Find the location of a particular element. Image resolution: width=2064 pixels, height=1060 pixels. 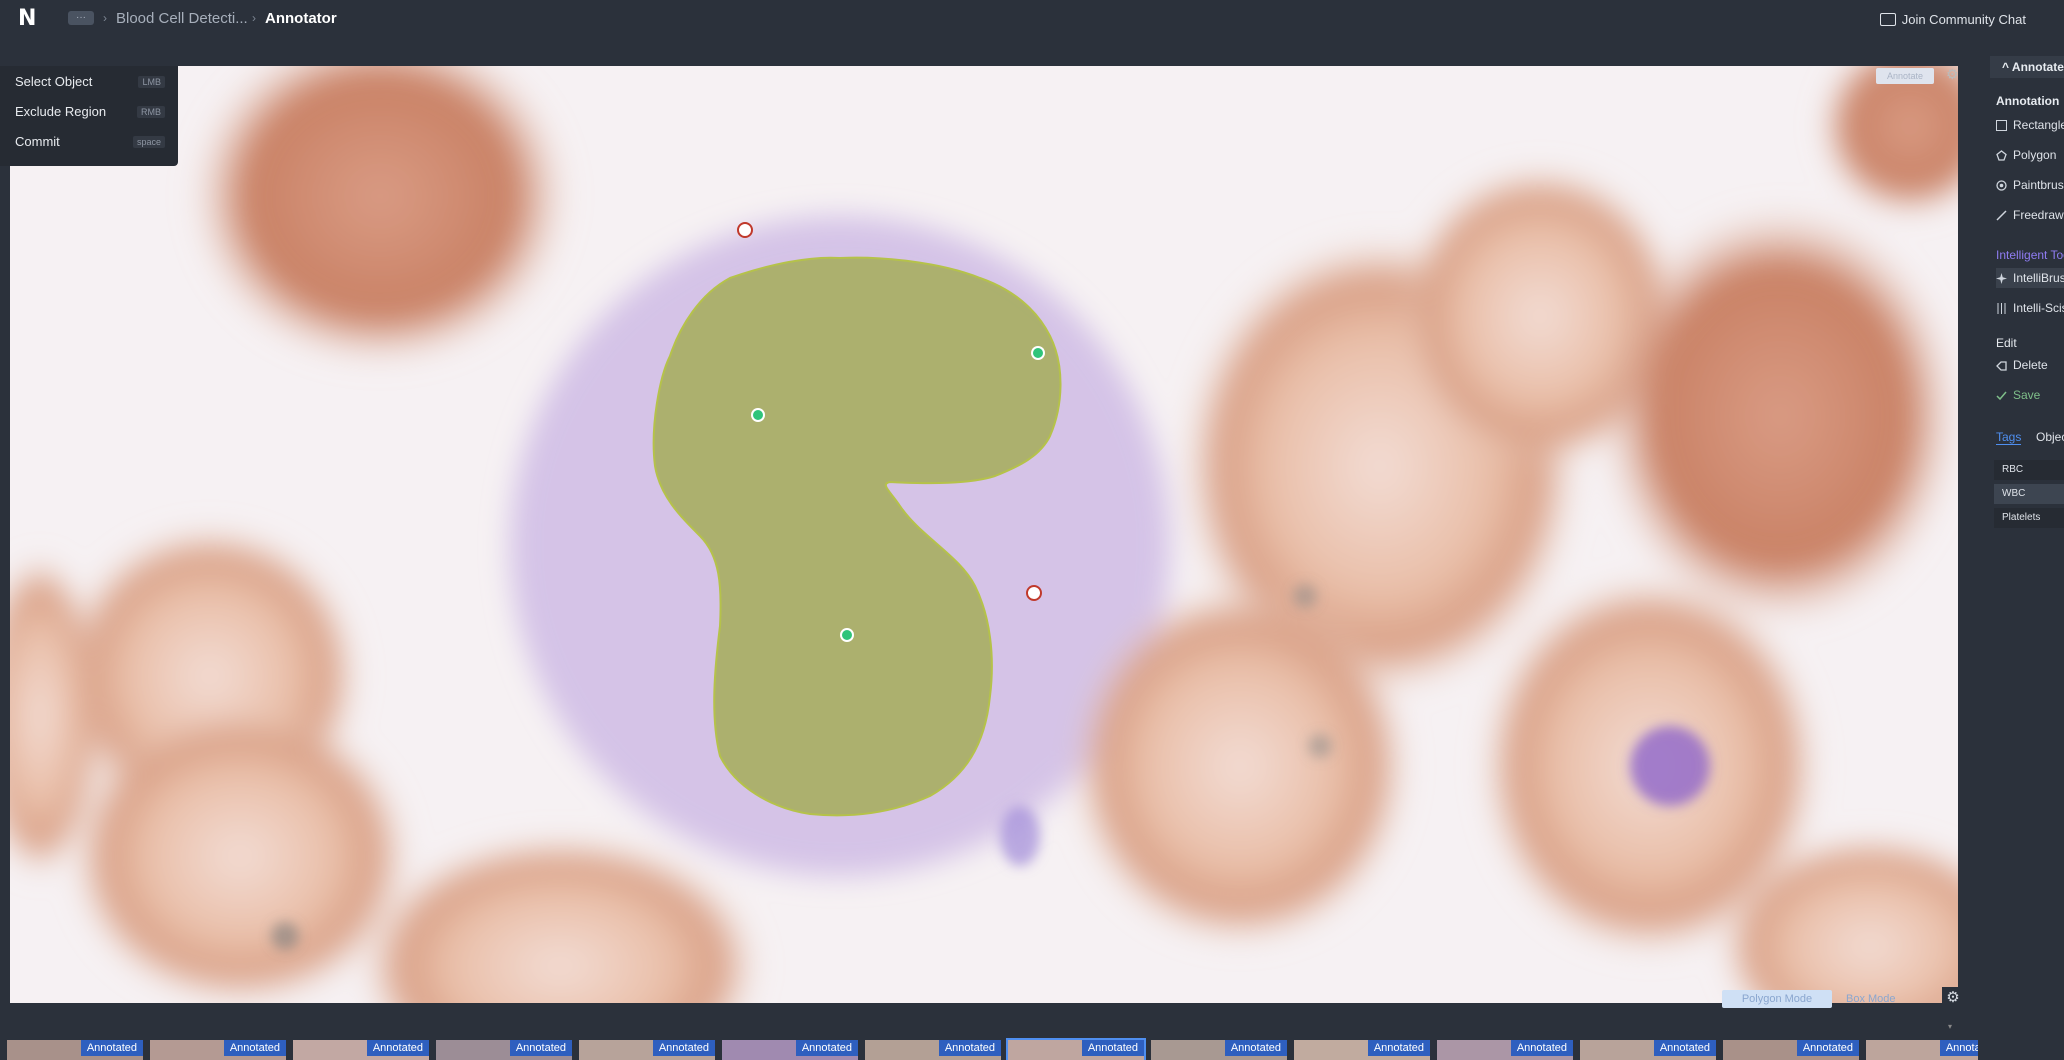

tool-label: Rectangle is located at coordinates (2038, 125).